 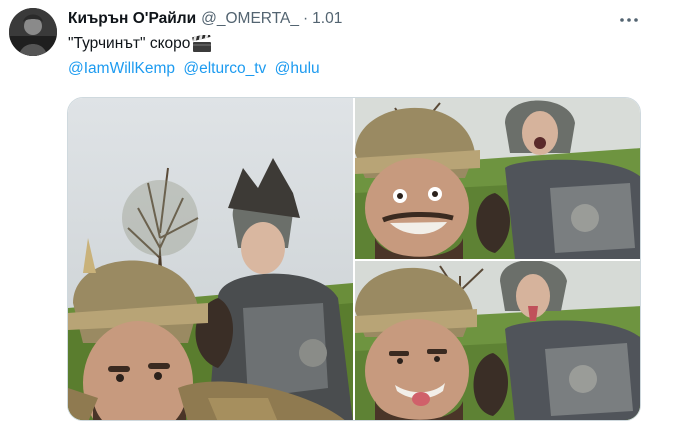 I want to click on tweet-text: "Турчинът" скоро, so click(x=140, y=43).